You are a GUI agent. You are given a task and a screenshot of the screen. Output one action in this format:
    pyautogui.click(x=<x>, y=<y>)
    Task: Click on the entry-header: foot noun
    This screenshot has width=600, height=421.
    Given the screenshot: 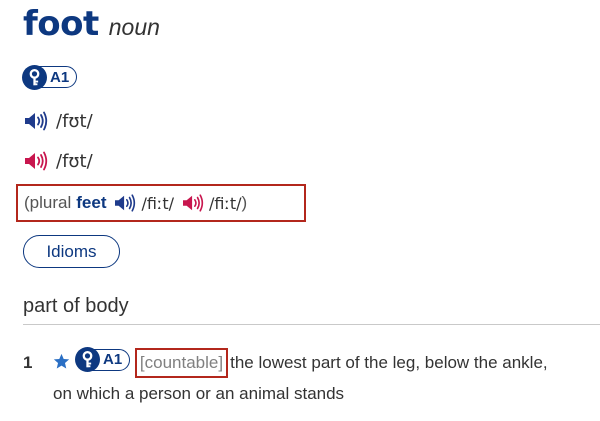 What is the action you would take?
    pyautogui.click(x=91, y=24)
    